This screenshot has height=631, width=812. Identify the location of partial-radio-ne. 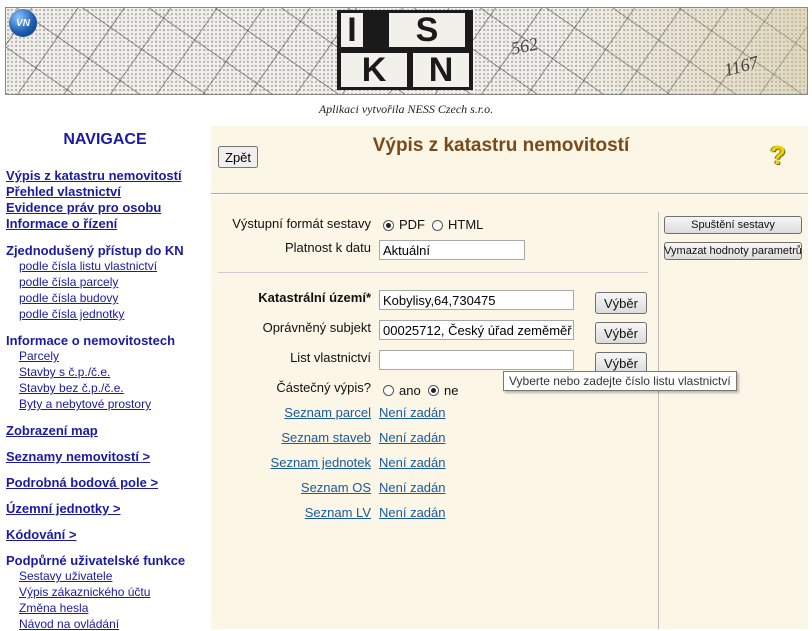
(433, 390).